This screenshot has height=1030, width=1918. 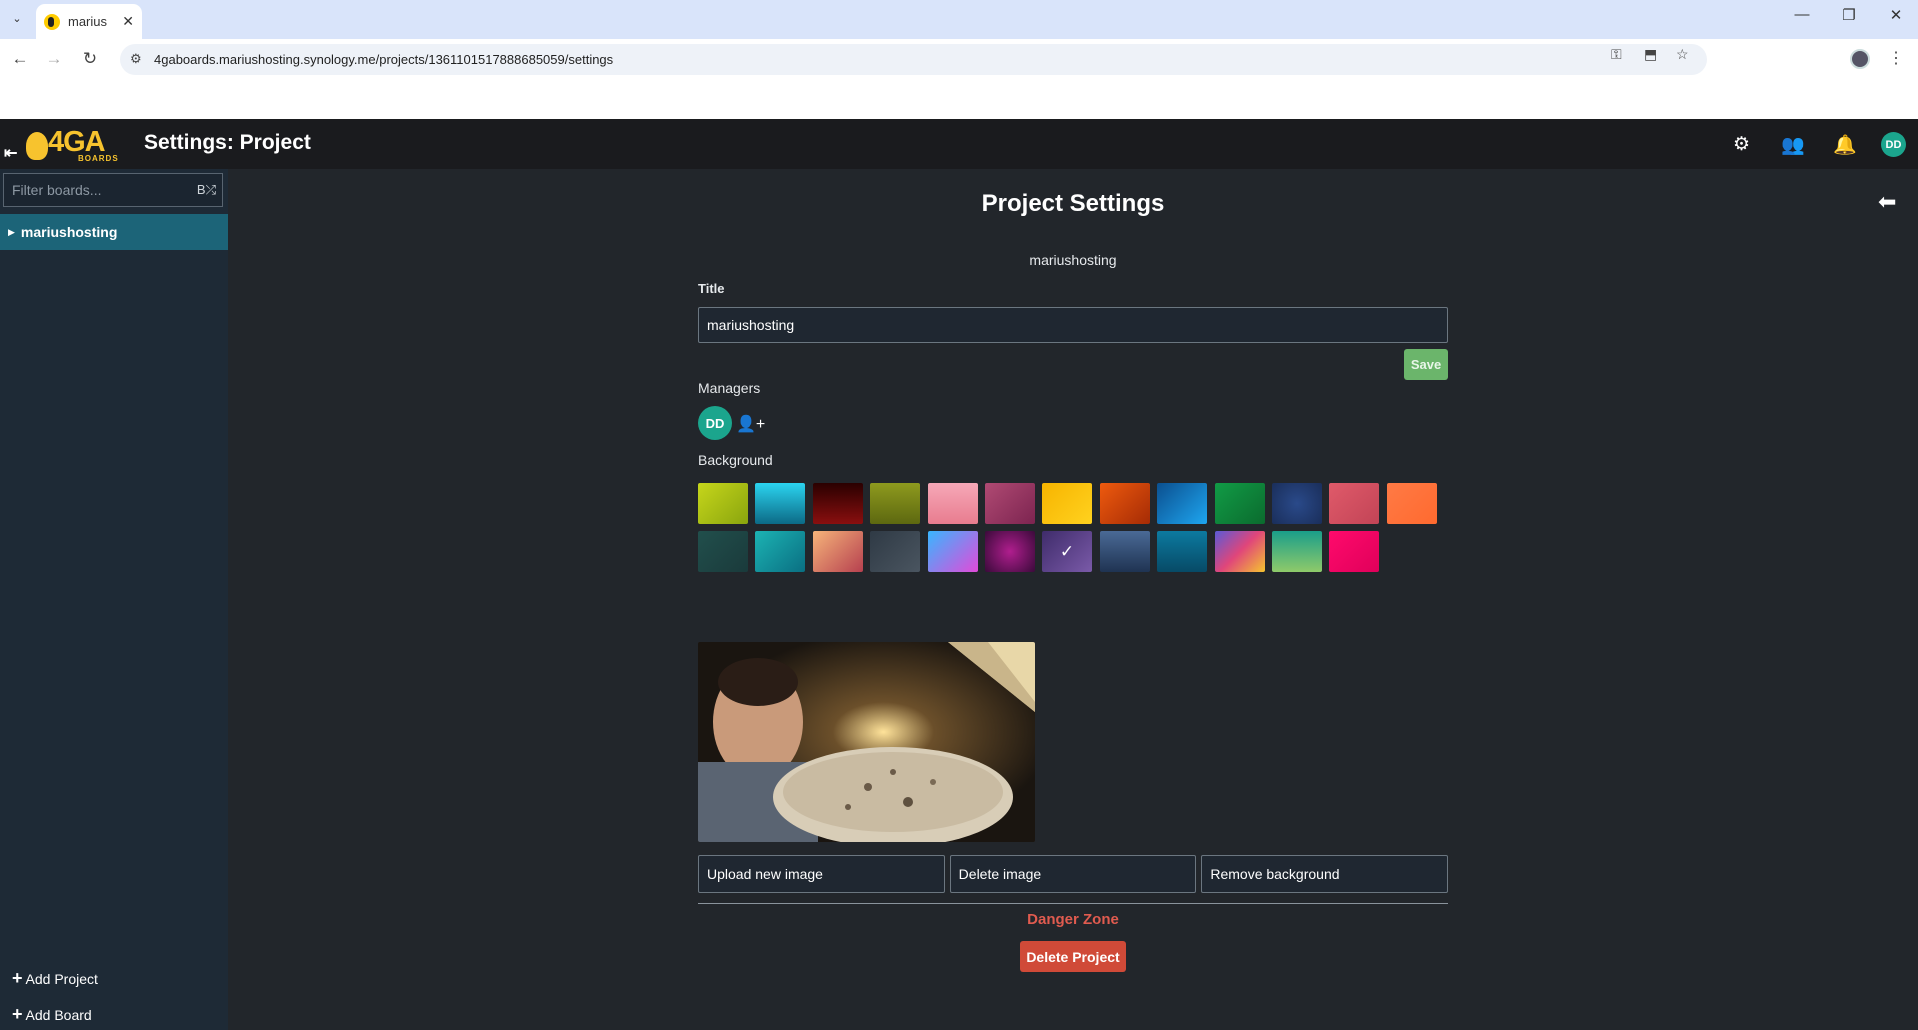 I want to click on upload-image-button: Upload new image, so click(x=821, y=874).